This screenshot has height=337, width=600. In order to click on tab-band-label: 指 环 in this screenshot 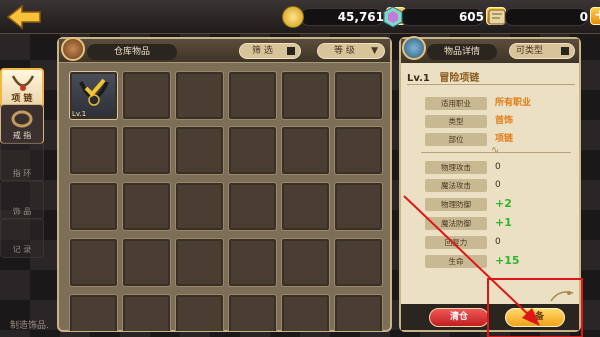, I will do `click(22, 173)`.